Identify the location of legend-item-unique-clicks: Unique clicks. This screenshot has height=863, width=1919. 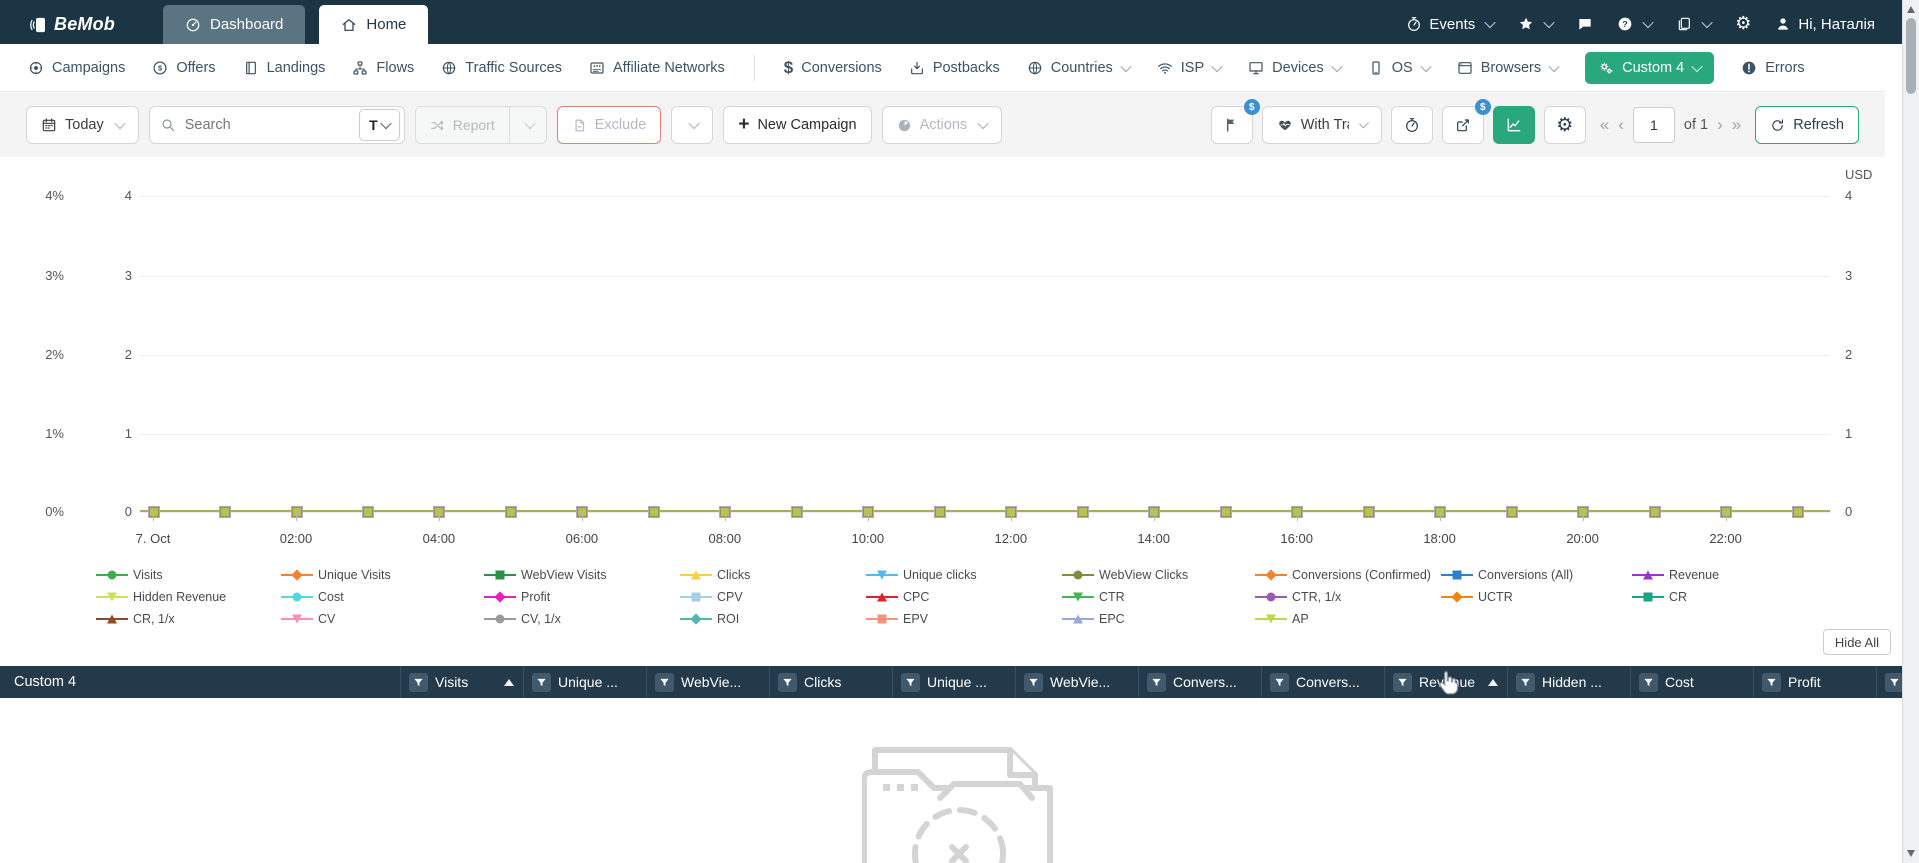
(921, 575).